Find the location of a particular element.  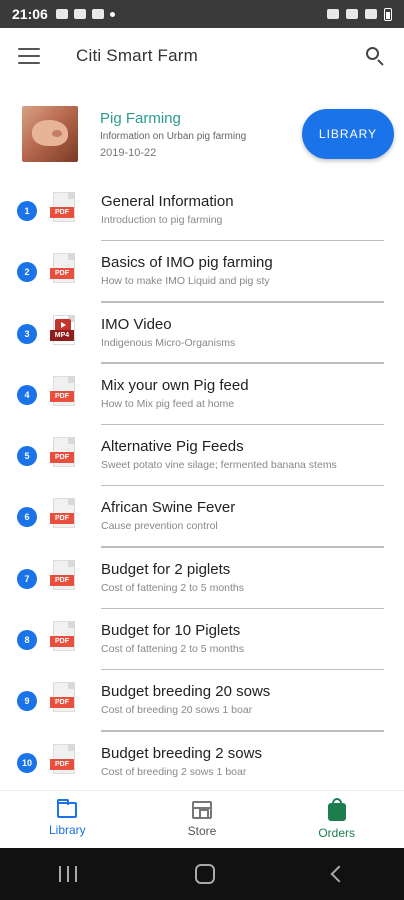

item-subtitle: Cost of breeding 2 sows 1 boar is located at coordinates (174, 771).